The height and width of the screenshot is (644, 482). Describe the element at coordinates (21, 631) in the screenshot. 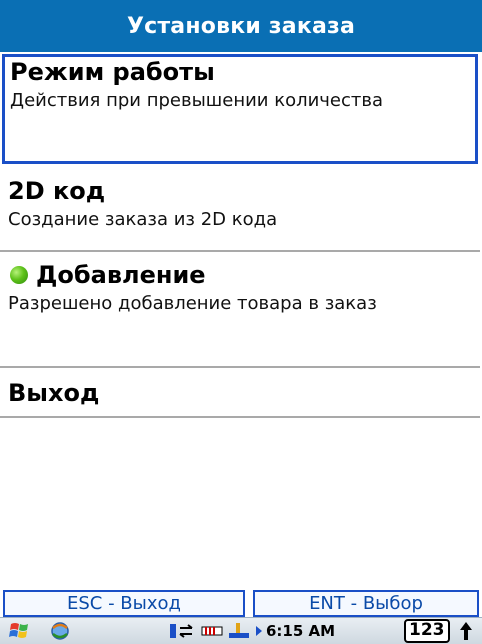

I see `windows-start-icon` at that location.